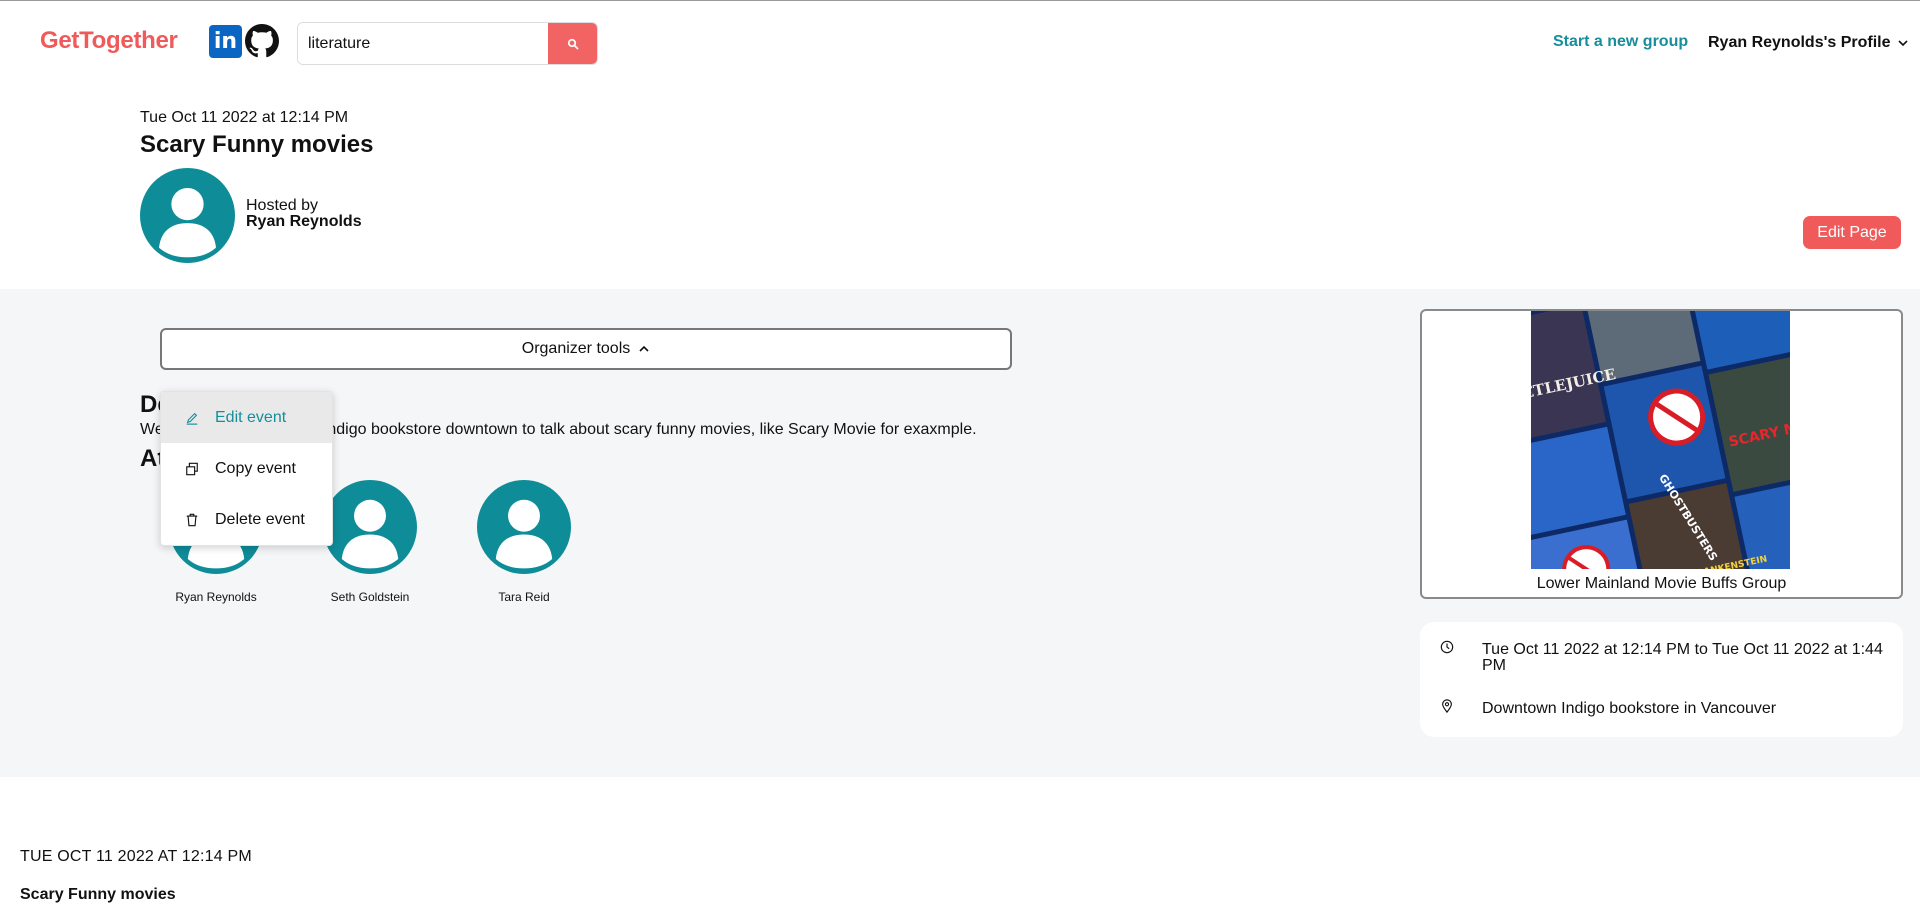 The height and width of the screenshot is (917, 1920). Describe the element at coordinates (423, 43) in the screenshot. I see `search-input` at that location.